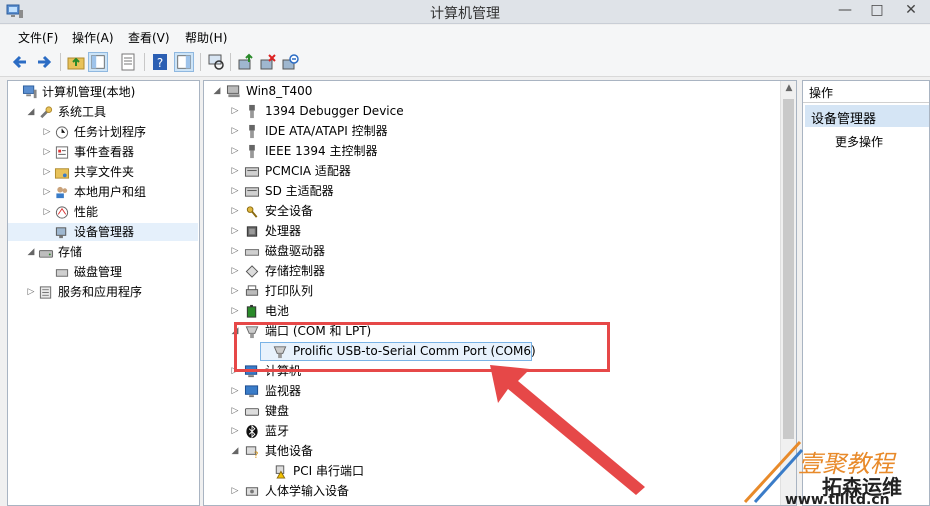  What do you see at coordinates (45, 292) in the screenshot?
I see `services-icon` at bounding box center [45, 292].